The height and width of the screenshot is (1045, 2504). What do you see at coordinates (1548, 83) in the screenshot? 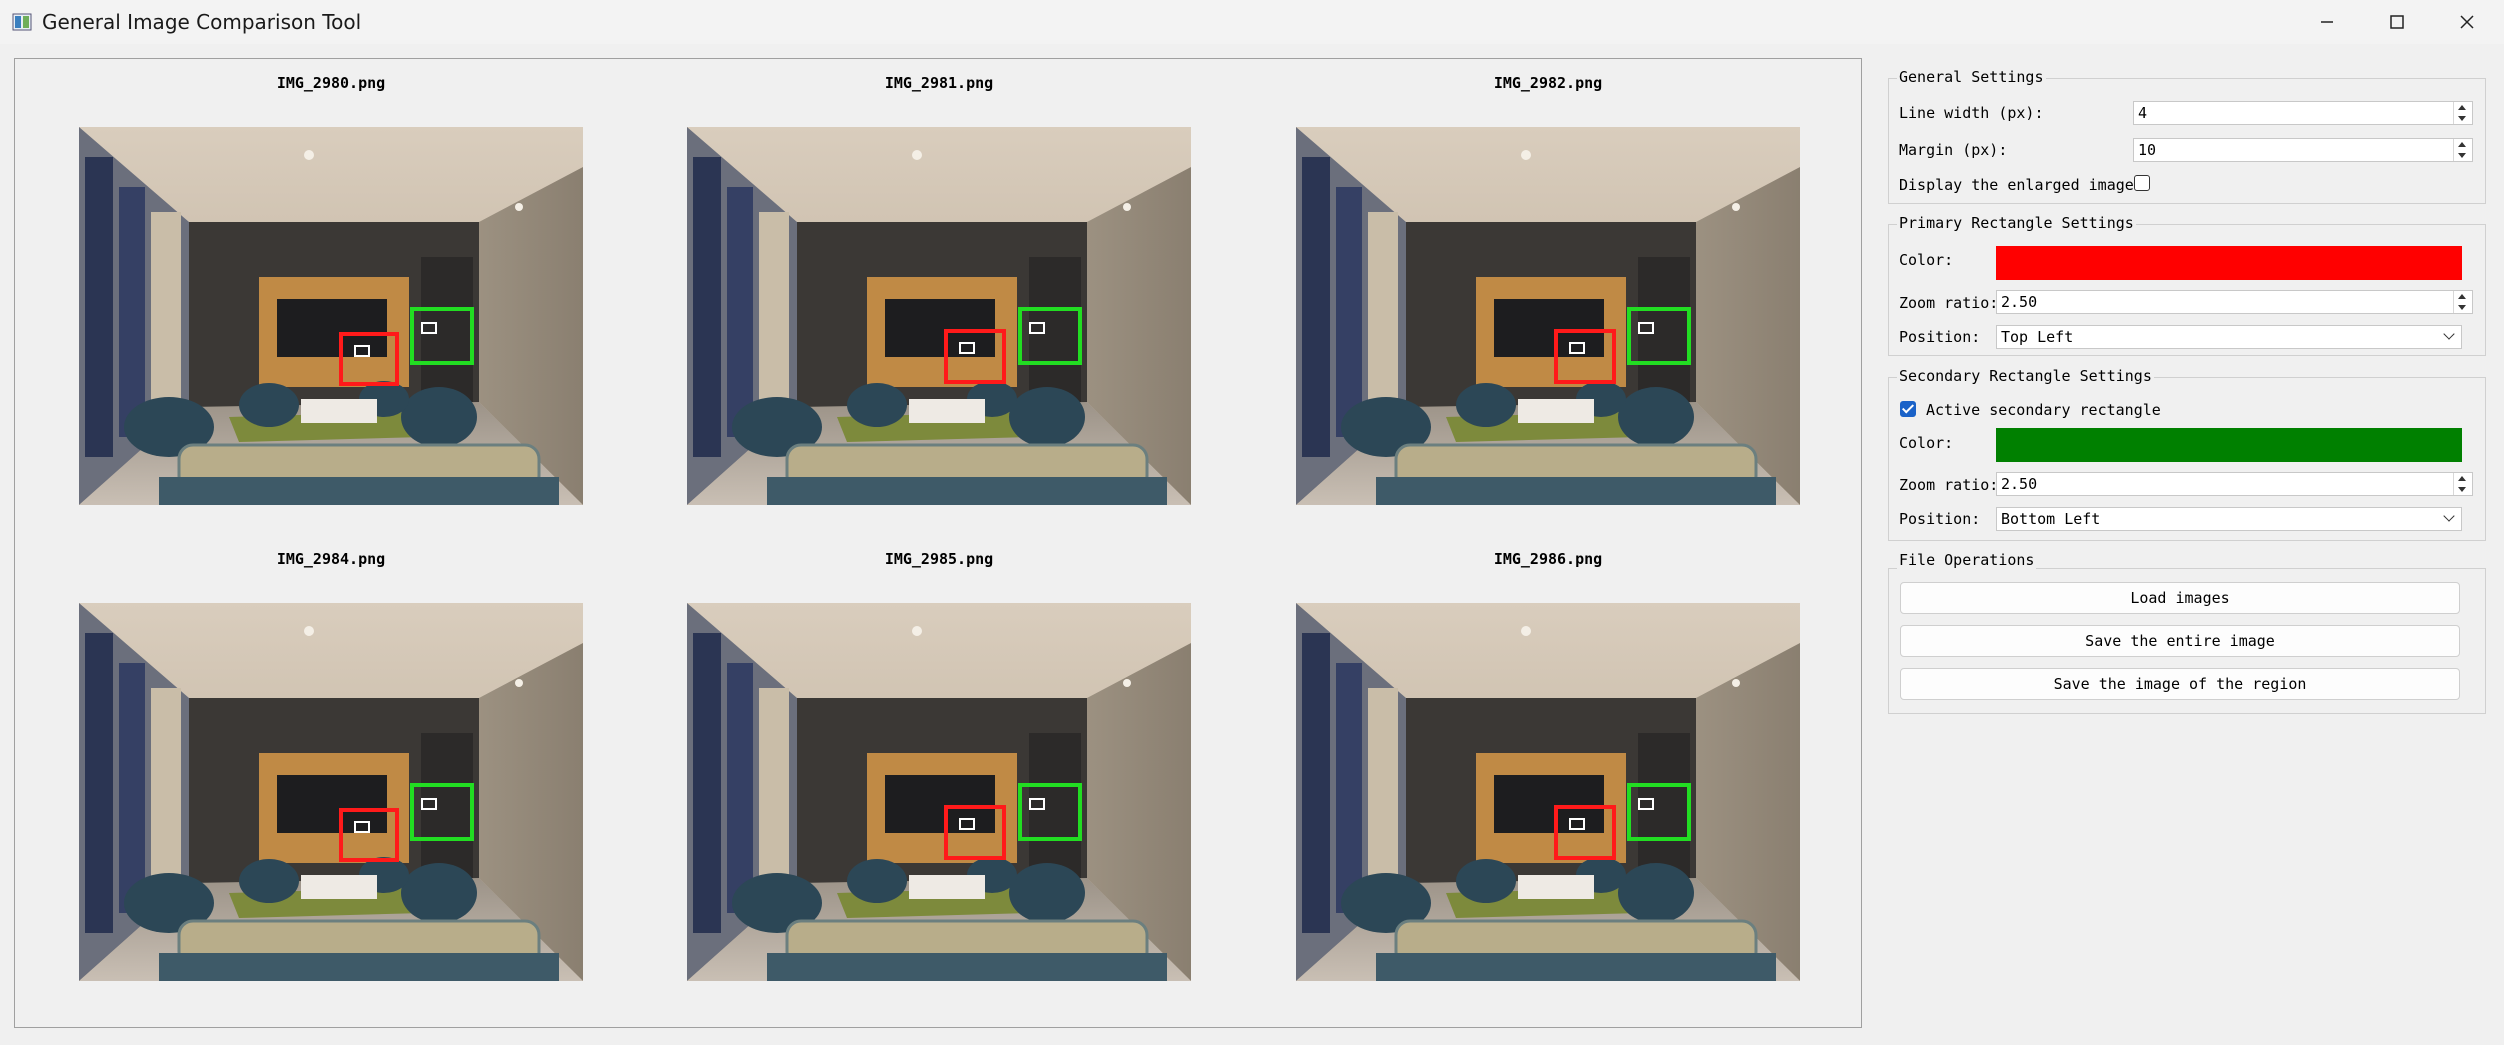
I see `image-title: IMG_2982.png` at bounding box center [1548, 83].